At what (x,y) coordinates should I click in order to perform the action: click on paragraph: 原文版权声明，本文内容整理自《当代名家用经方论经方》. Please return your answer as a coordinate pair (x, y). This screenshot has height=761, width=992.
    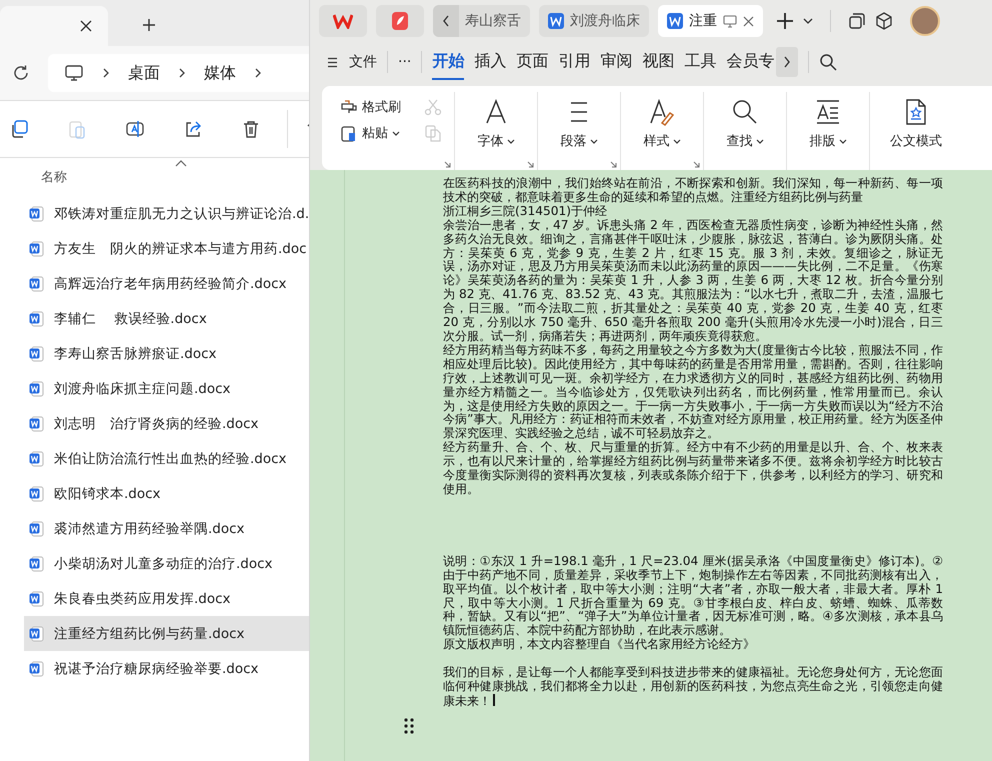
    Looking at the image, I should click on (599, 645).